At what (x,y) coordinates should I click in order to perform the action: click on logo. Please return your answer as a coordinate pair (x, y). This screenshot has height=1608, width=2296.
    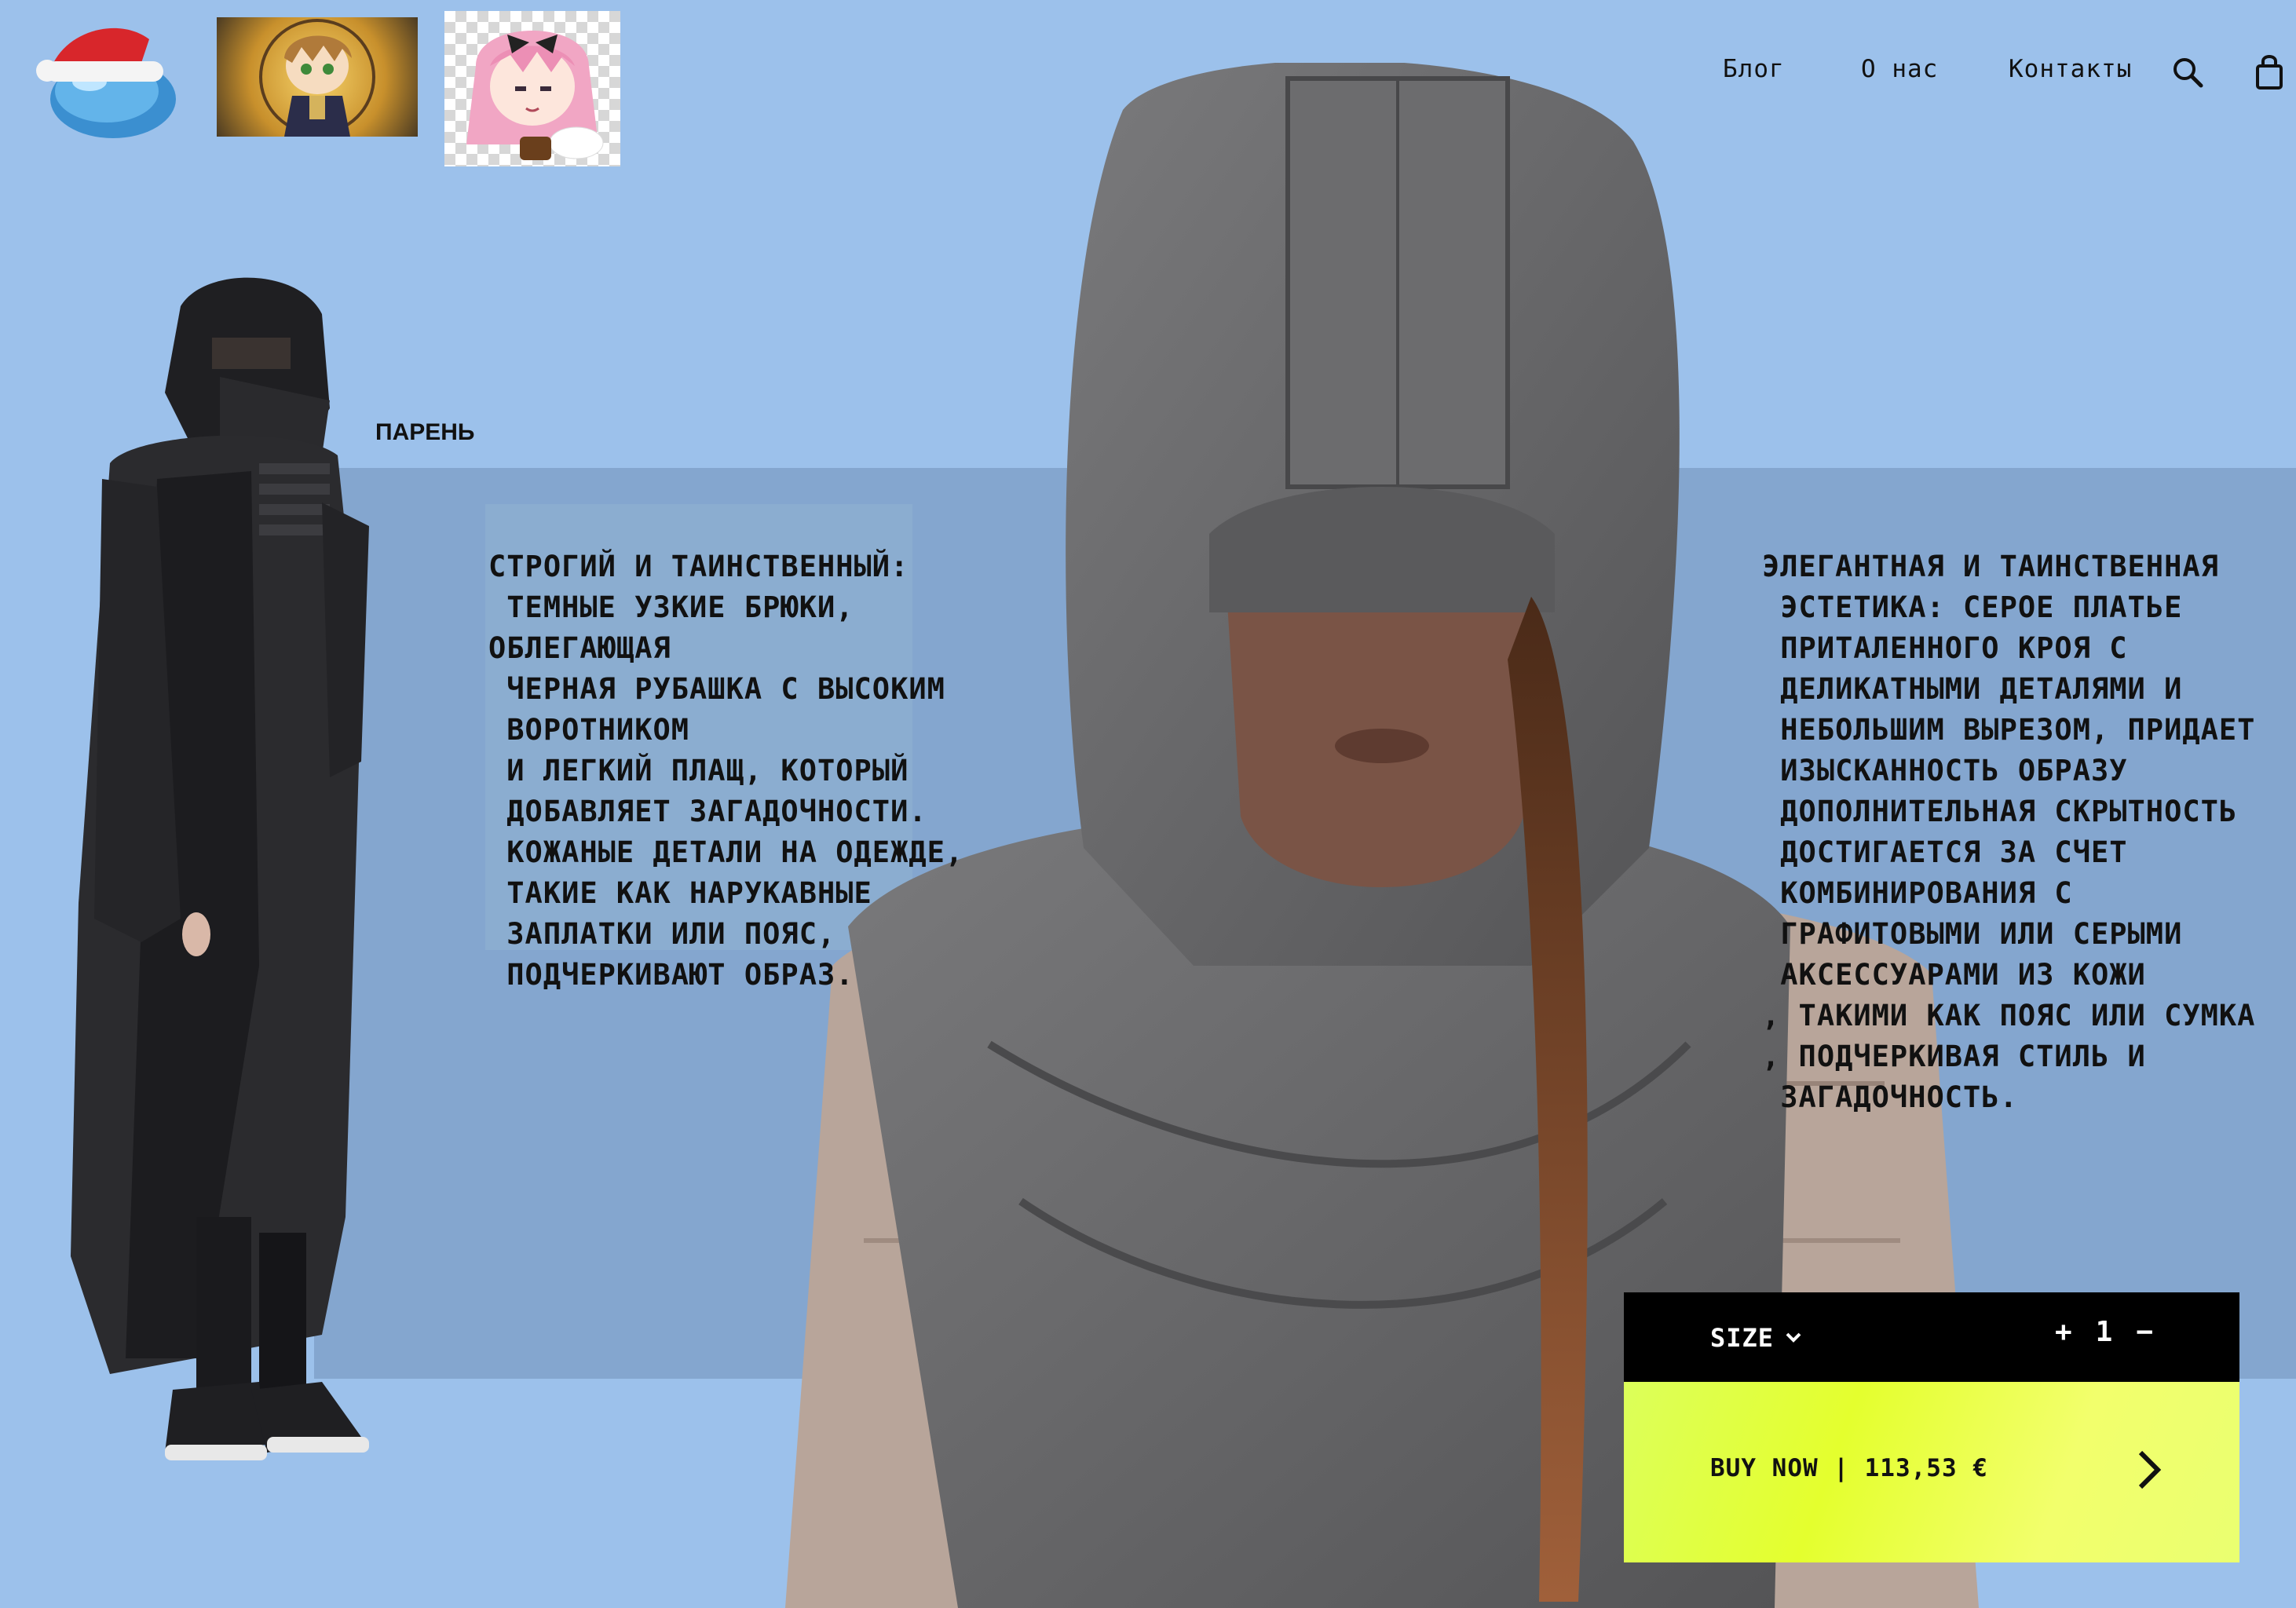
    Looking at the image, I should click on (110, 78).